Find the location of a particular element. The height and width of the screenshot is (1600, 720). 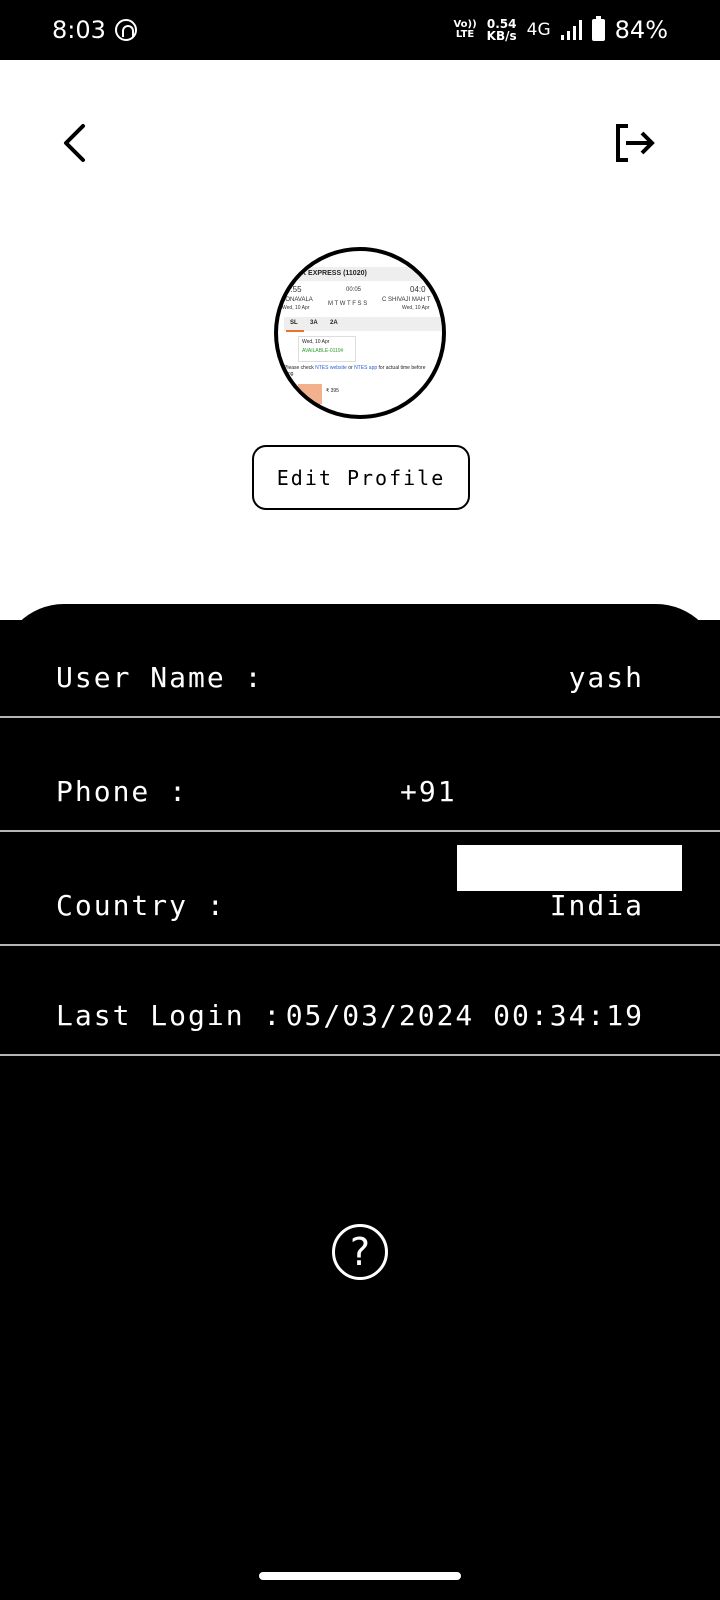

network-speed: 0.54 KB/s is located at coordinates (501, 30).